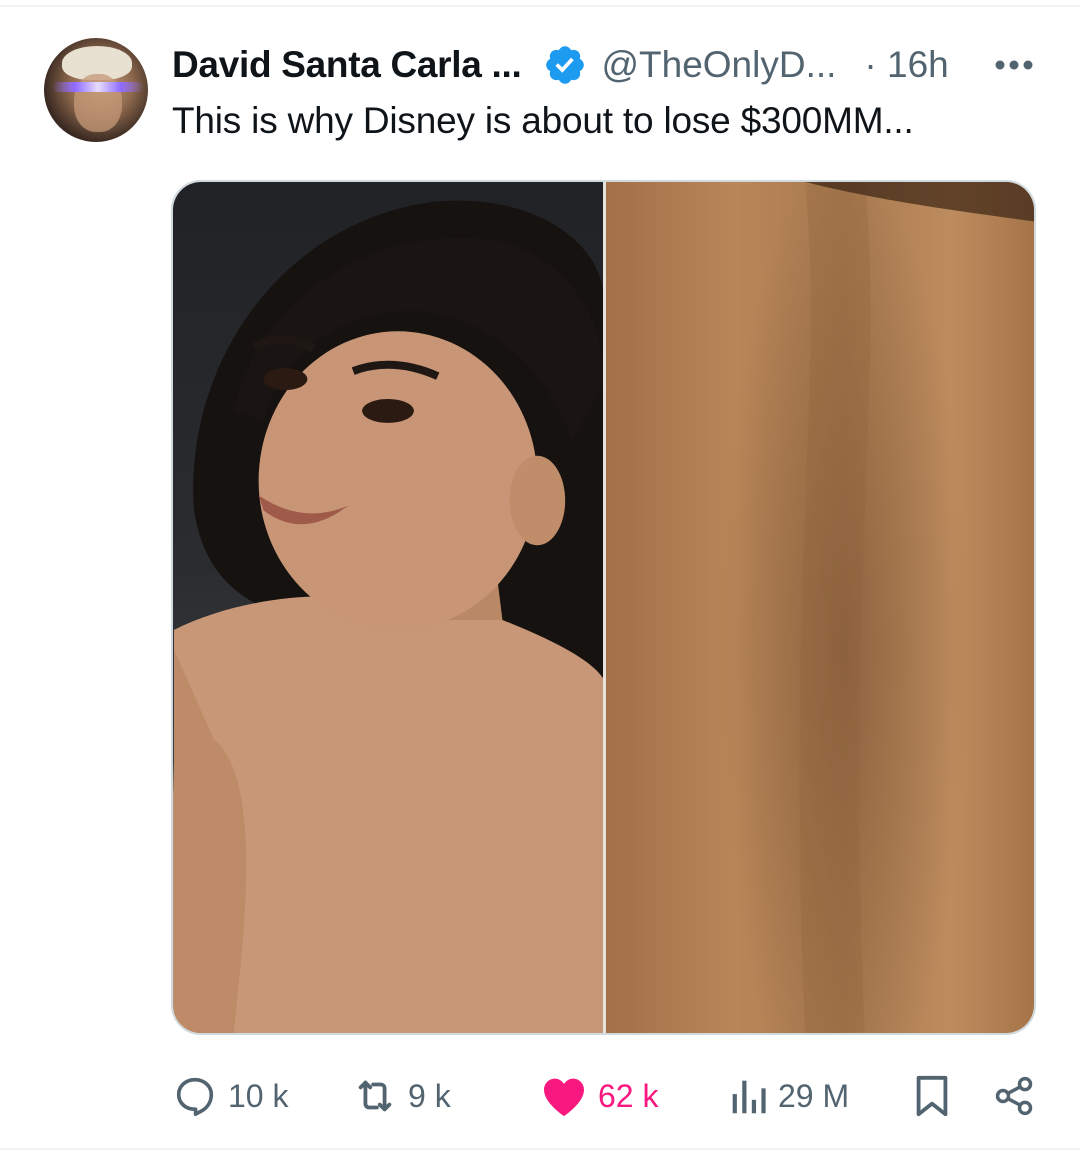 This screenshot has width=1080, height=1162. I want to click on bottom-divider, so click(540, 1149).